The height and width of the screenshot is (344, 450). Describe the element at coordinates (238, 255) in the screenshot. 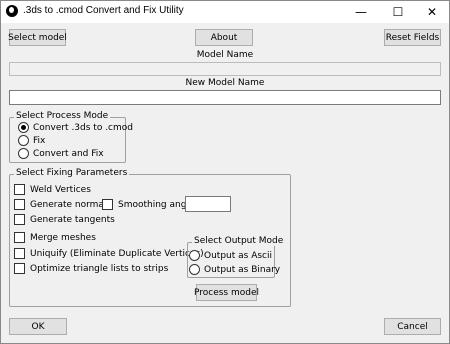

I see `radio-output-ascii-label: Output as Ascii` at that location.